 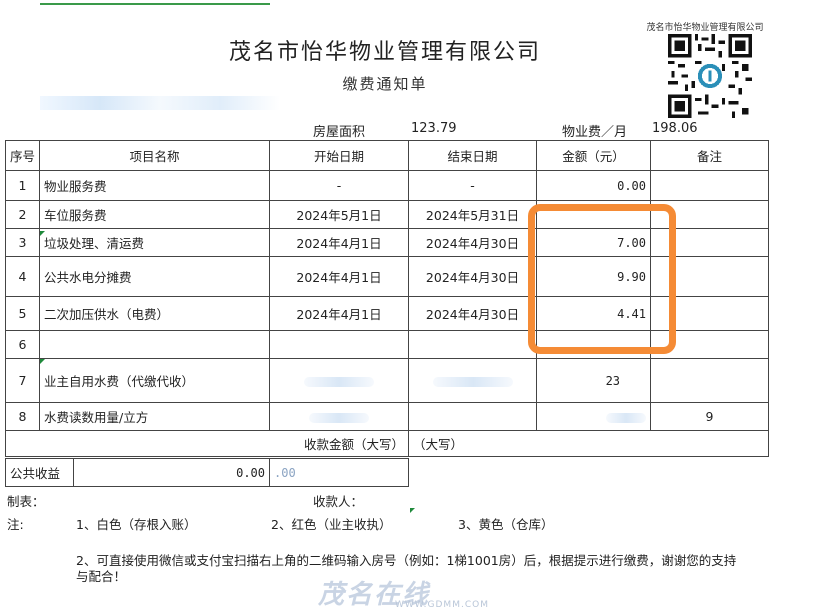 I want to click on total-label: 收款金额（大写）, so click(x=207, y=443).